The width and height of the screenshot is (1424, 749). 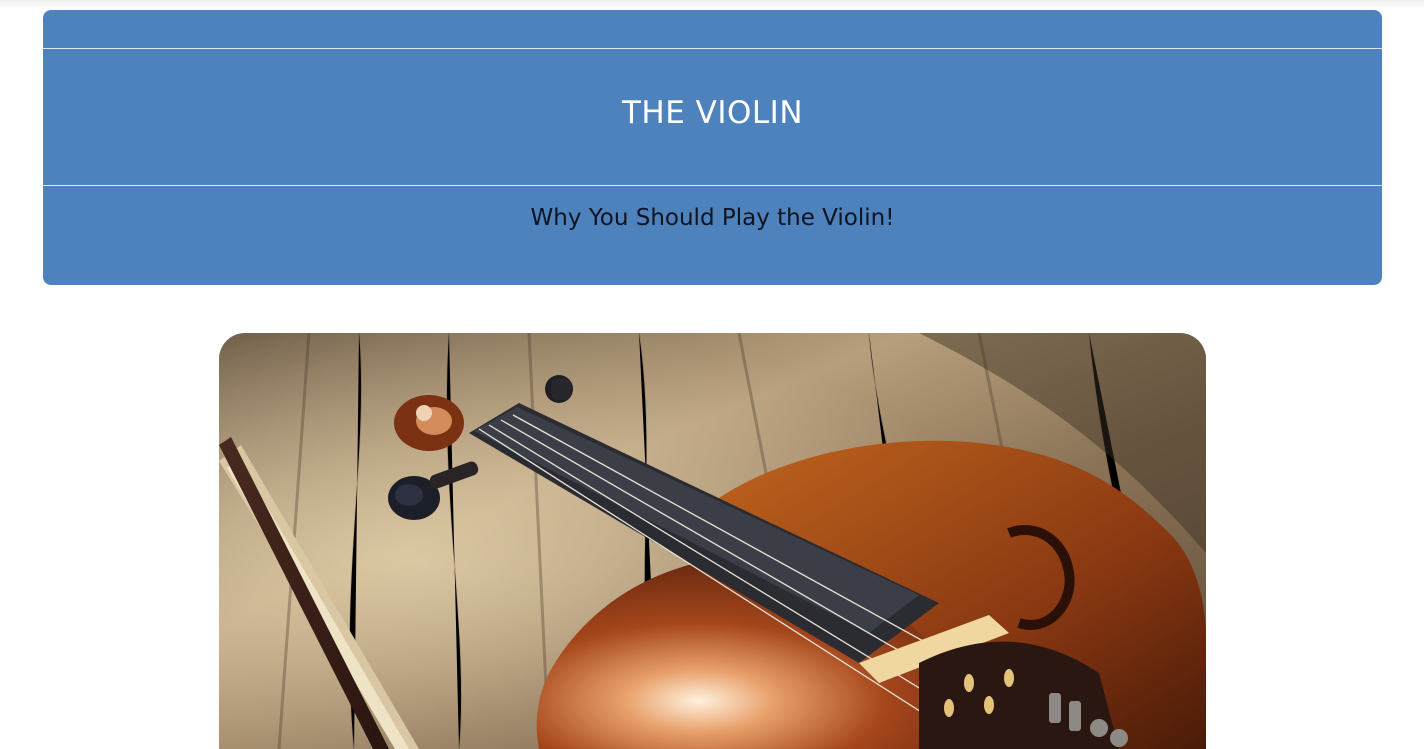 I want to click on browser-top-shadow, so click(x=712, y=4).